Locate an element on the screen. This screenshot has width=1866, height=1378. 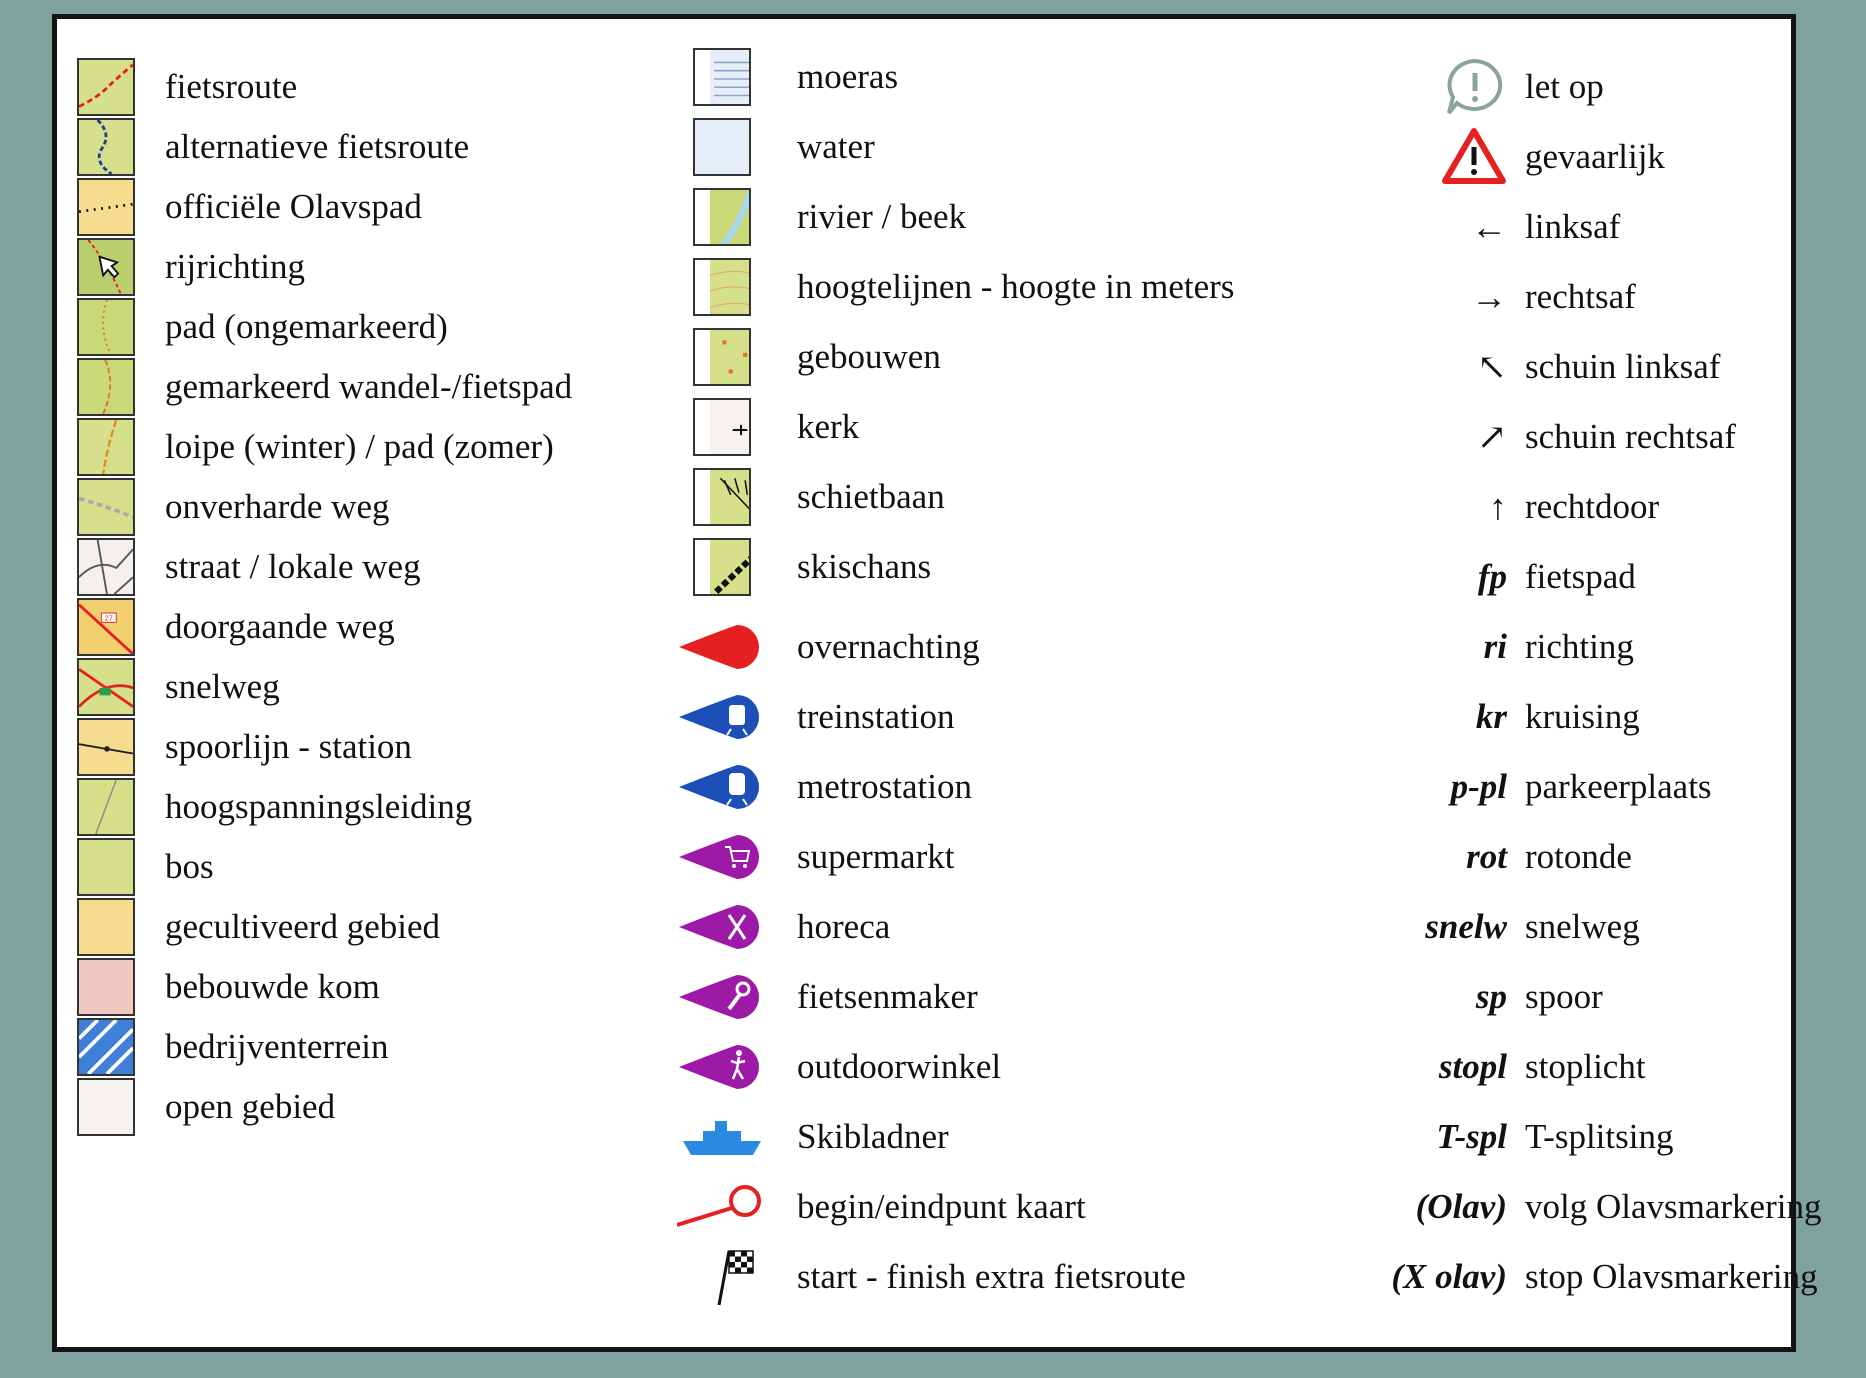
legend-item: overnachting is located at coordinates (828, 647).